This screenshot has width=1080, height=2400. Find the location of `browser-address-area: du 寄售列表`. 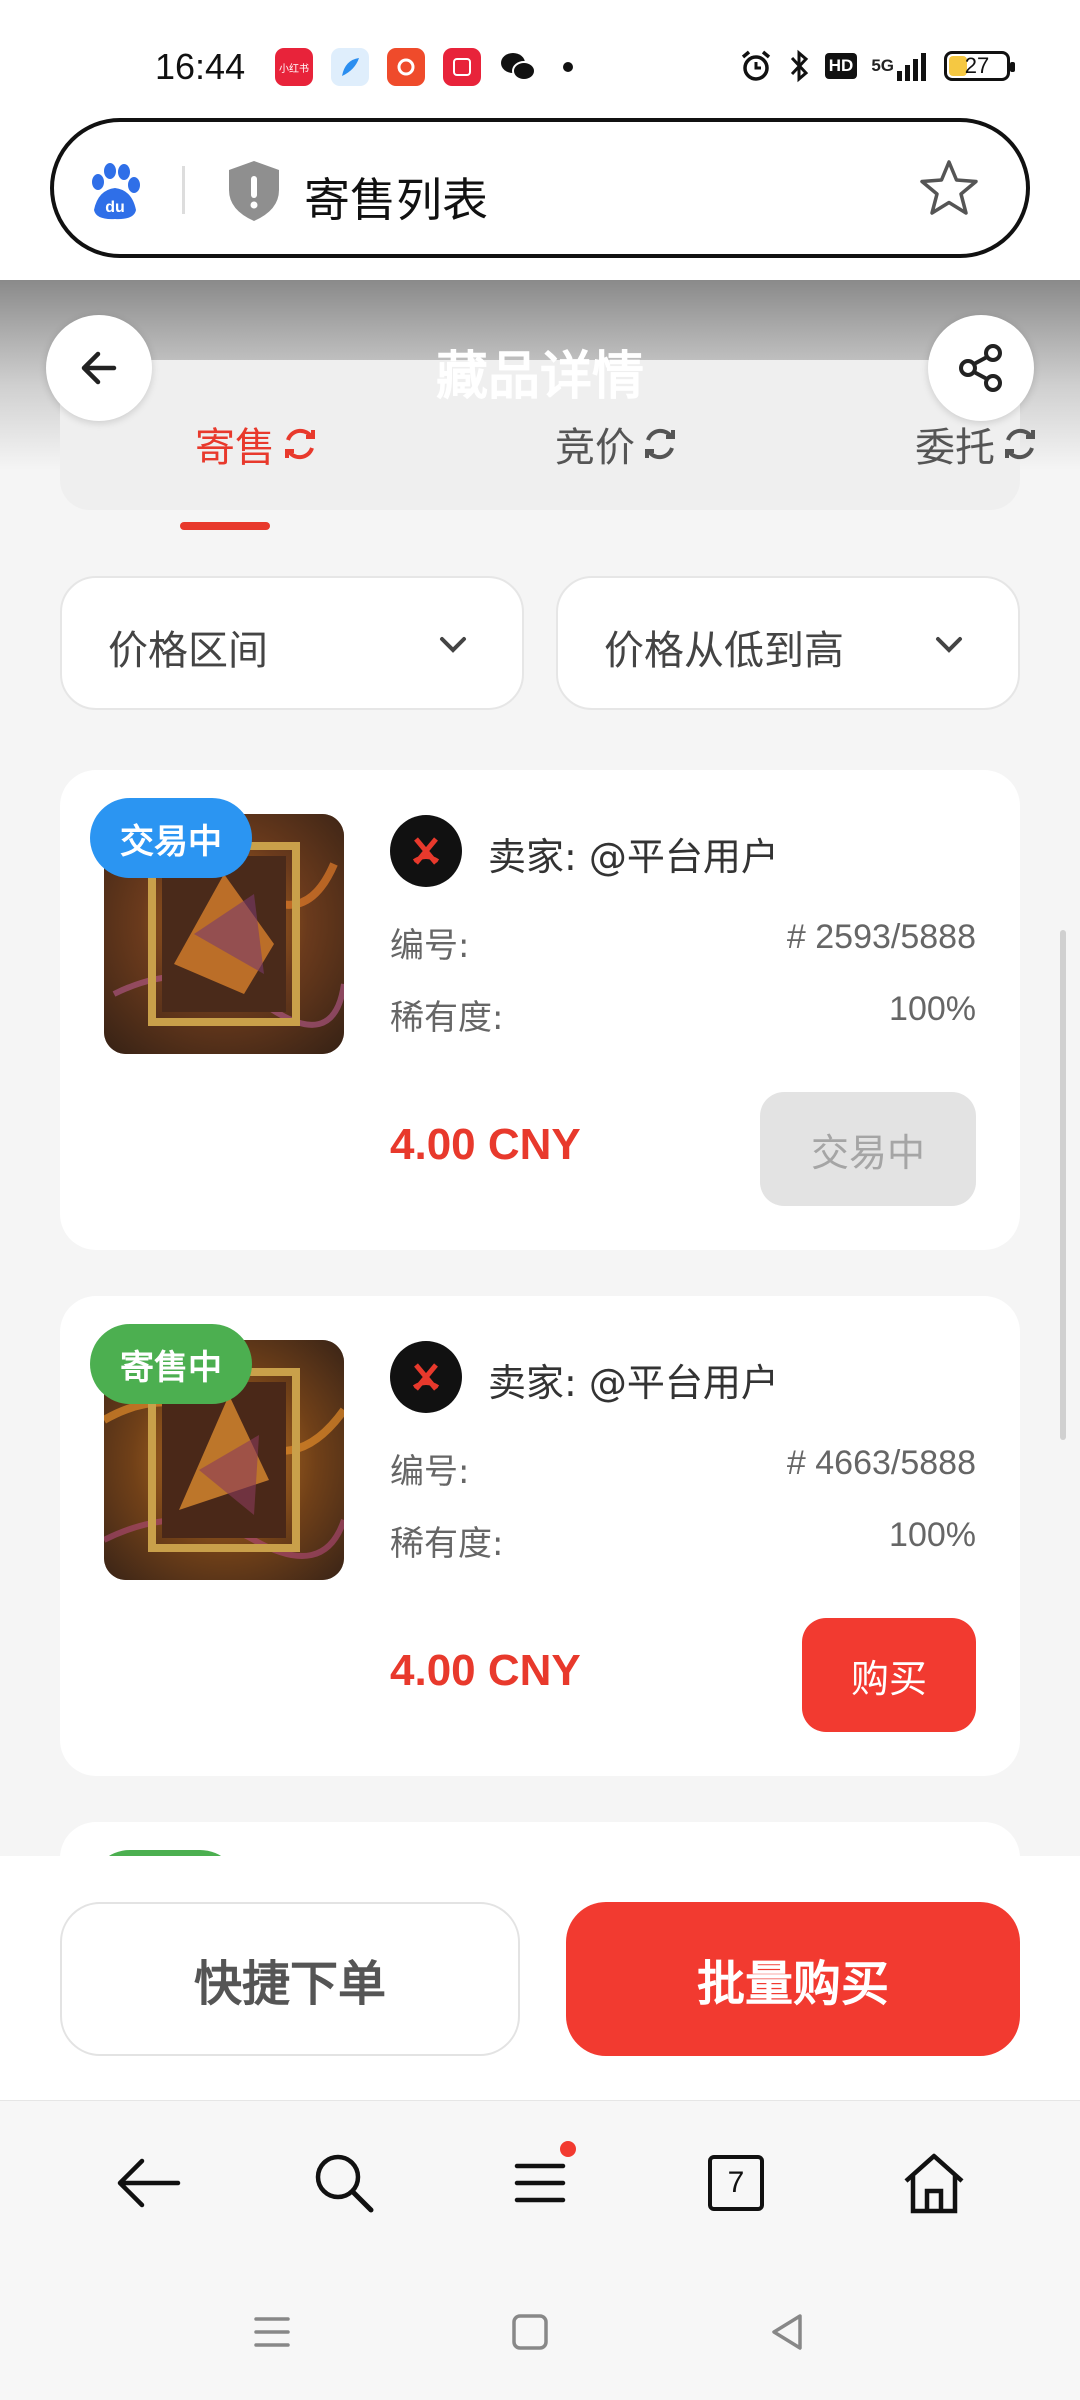

browser-address-area: du 寄售列表 is located at coordinates (540, 196).